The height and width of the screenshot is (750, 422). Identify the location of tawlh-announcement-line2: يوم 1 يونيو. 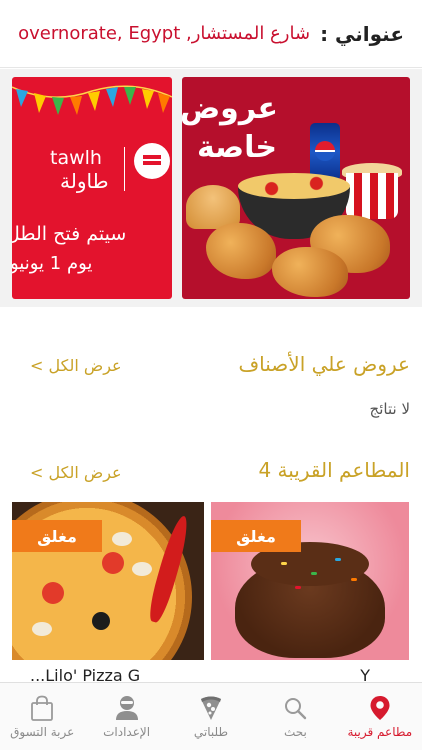
(52, 263).